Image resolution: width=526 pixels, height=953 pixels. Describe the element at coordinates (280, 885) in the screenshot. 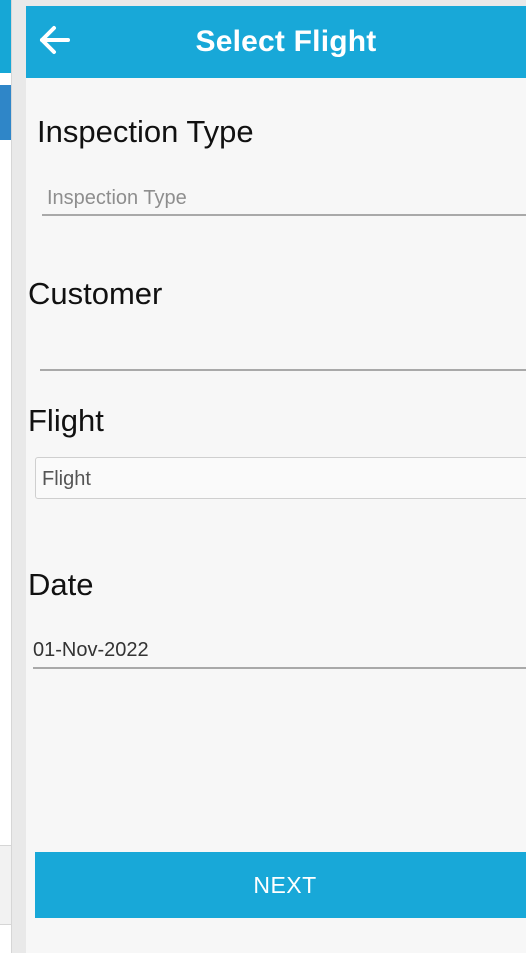

I see `next-button: NEXT` at that location.